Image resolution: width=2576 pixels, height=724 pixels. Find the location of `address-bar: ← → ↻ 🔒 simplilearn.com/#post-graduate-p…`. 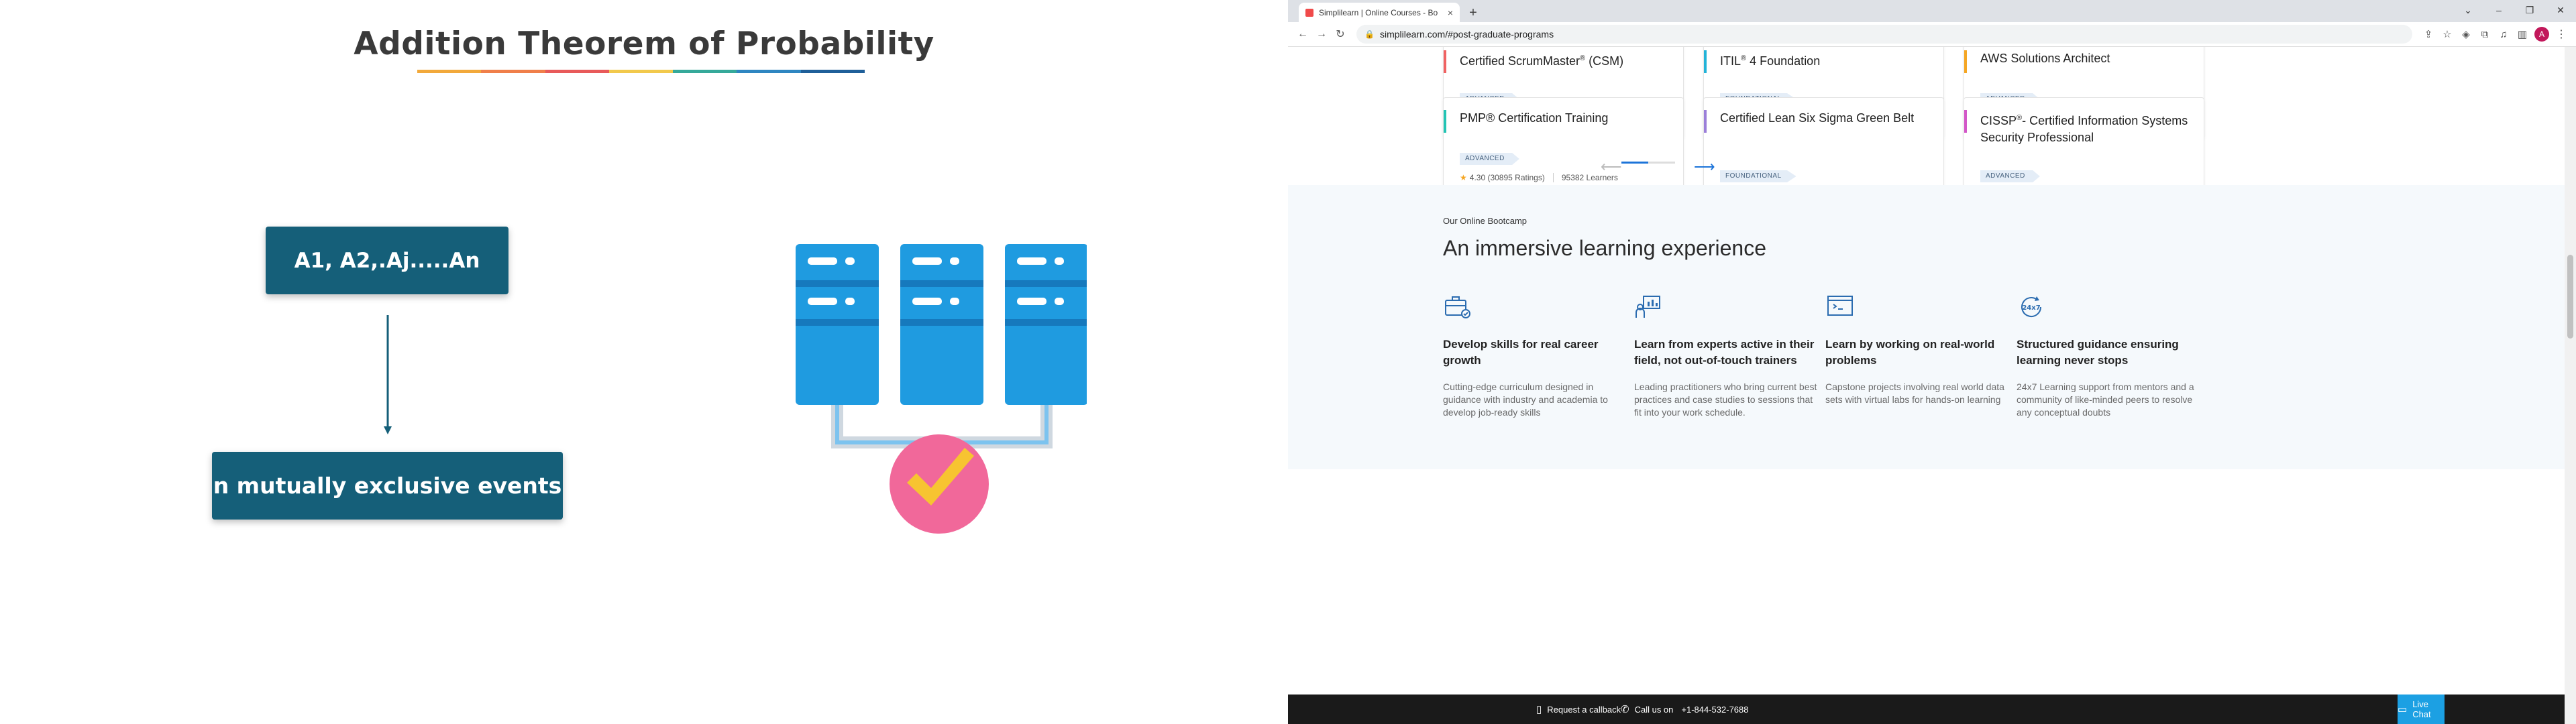

address-bar: ← → ↻ 🔒 simplilearn.com/#post-graduate-p… is located at coordinates (1932, 34).